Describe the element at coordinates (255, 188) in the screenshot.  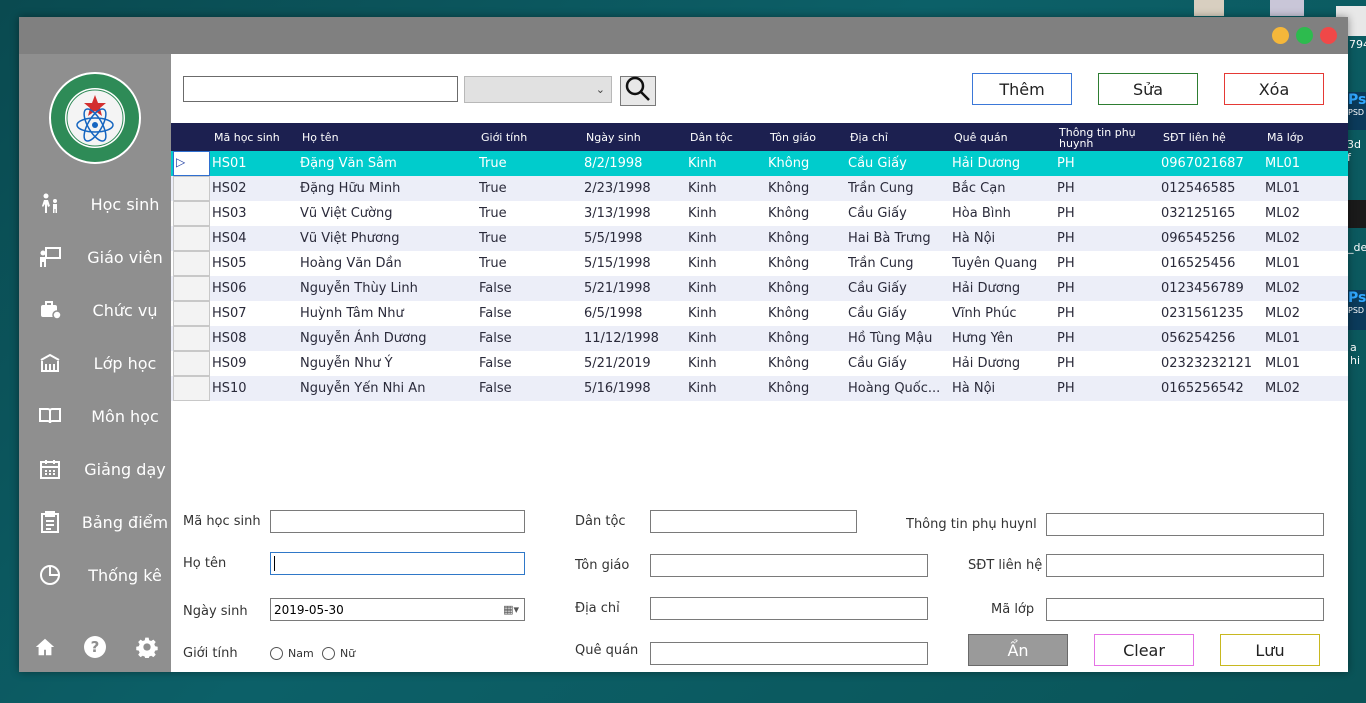
I see `table-cell: HS02` at that location.